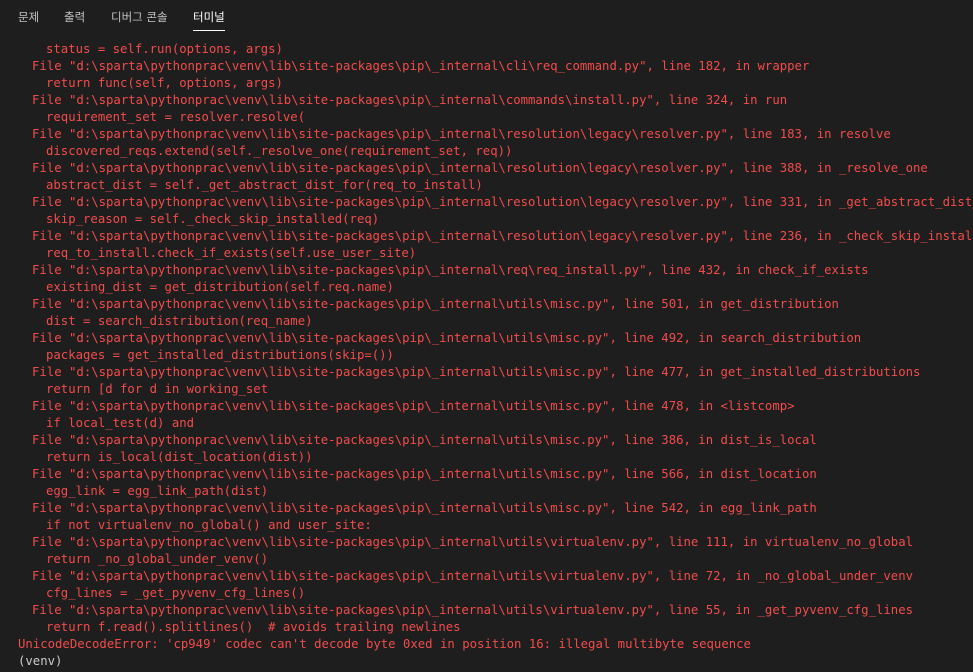  I want to click on terminal-line: cfg_lines = _get_pyvenv_cfg_lines(), so click(176, 593).